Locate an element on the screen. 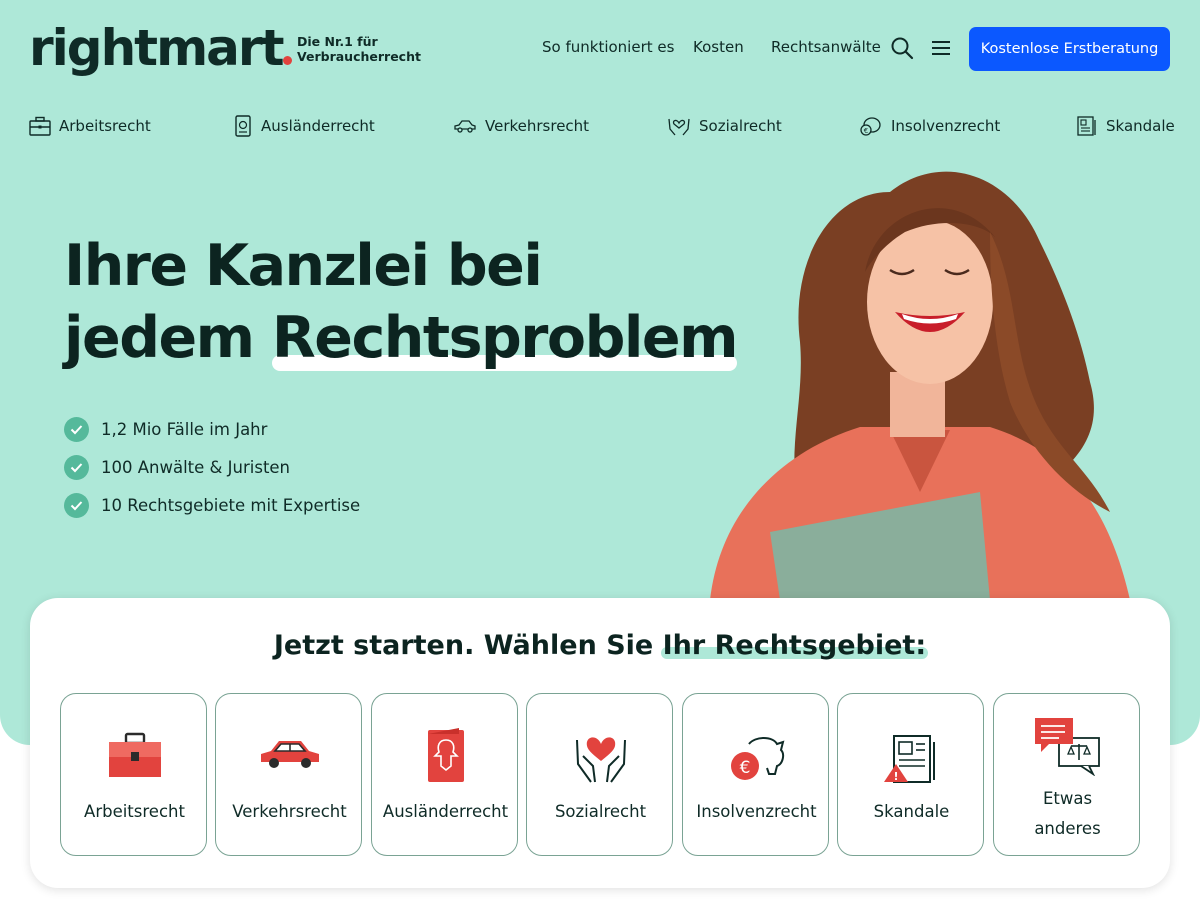 Image resolution: width=1200 pixels, height=900 pixels. tile-etwas-anderes: Etwas anderes is located at coordinates (1066, 774).